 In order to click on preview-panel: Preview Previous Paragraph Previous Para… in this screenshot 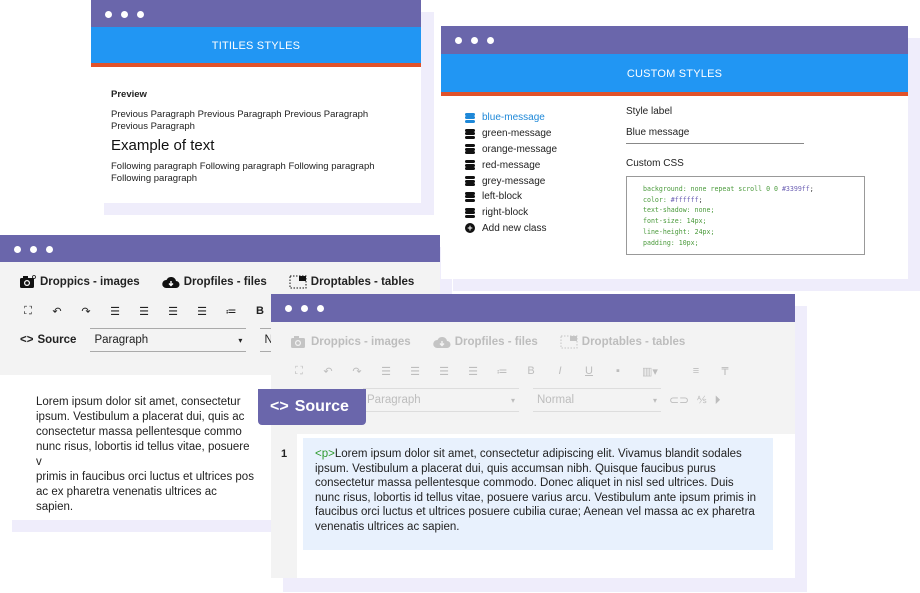, I will do `click(256, 126)`.